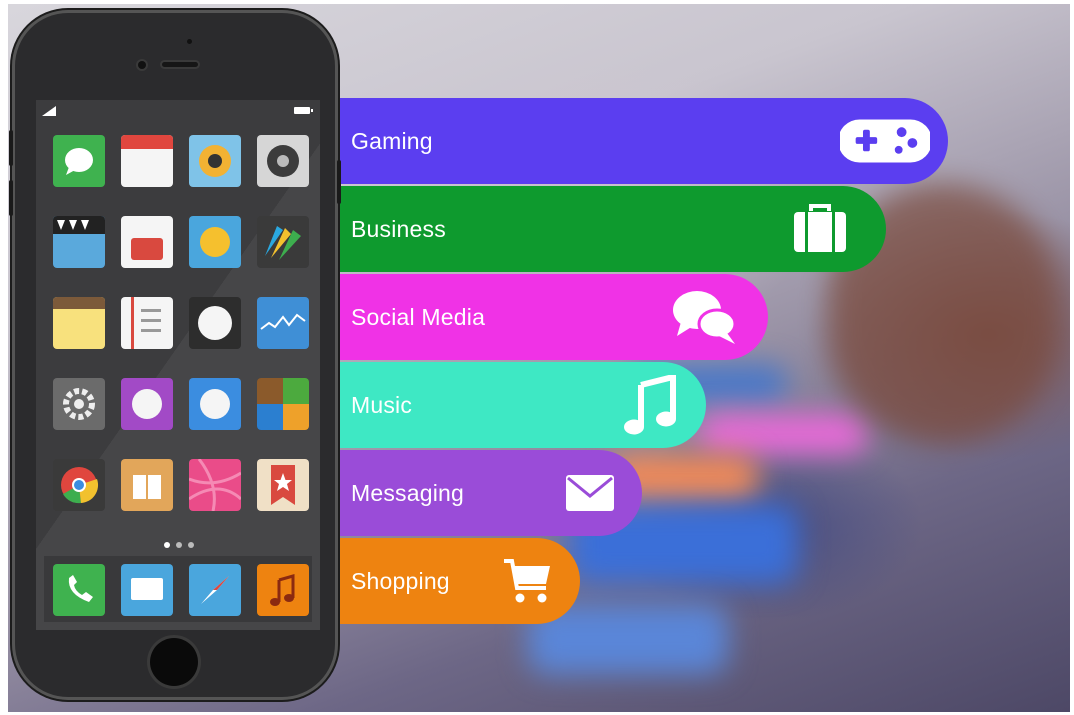  Describe the element at coordinates (820, 229) in the screenshot. I see `briefcase-icon` at that location.